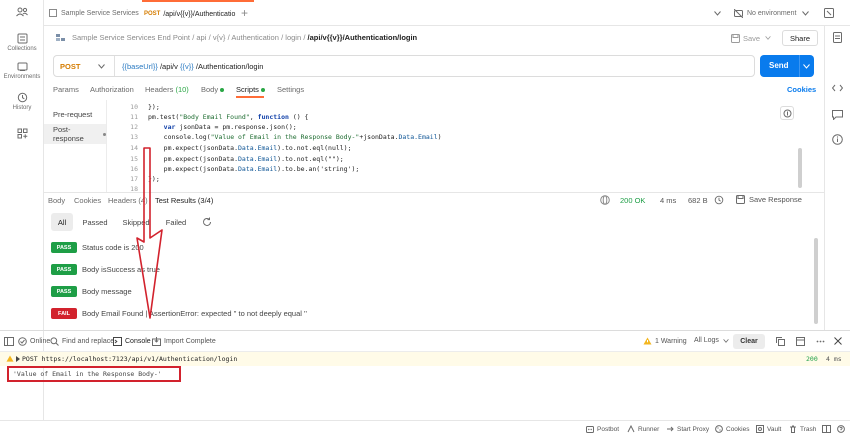  Describe the element at coordinates (9, 341) in the screenshot. I see `toggle-sidebar-button` at that location.